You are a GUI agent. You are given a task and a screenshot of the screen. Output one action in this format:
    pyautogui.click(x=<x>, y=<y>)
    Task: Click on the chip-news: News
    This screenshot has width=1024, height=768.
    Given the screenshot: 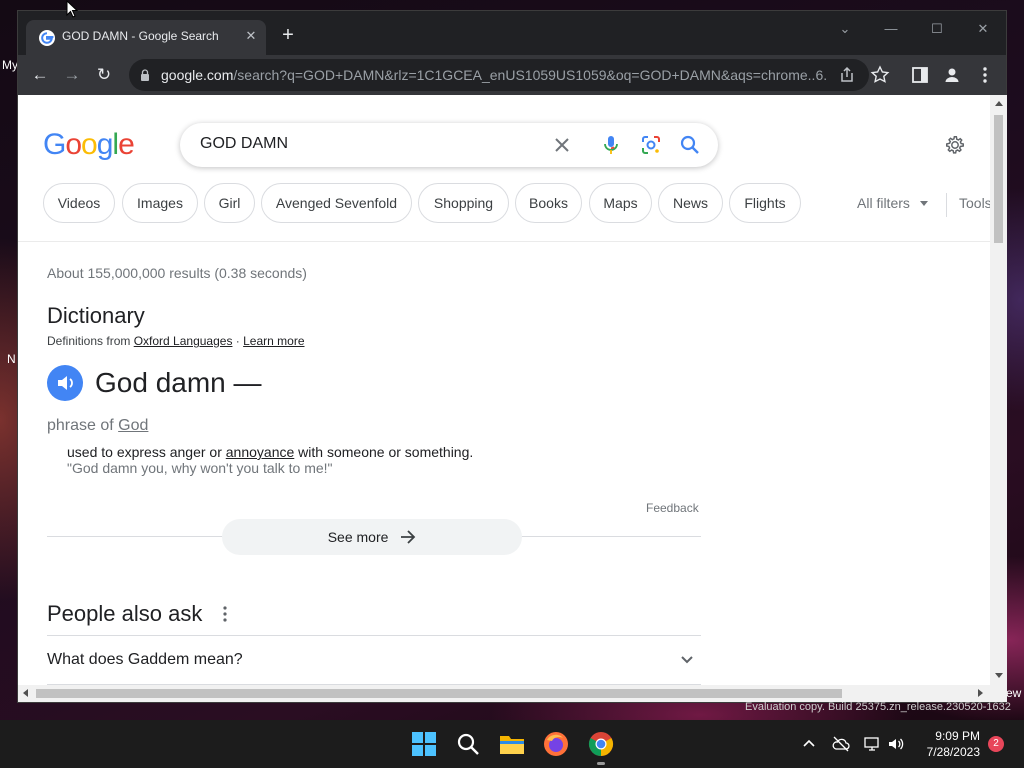 What is the action you would take?
    pyautogui.click(x=690, y=203)
    